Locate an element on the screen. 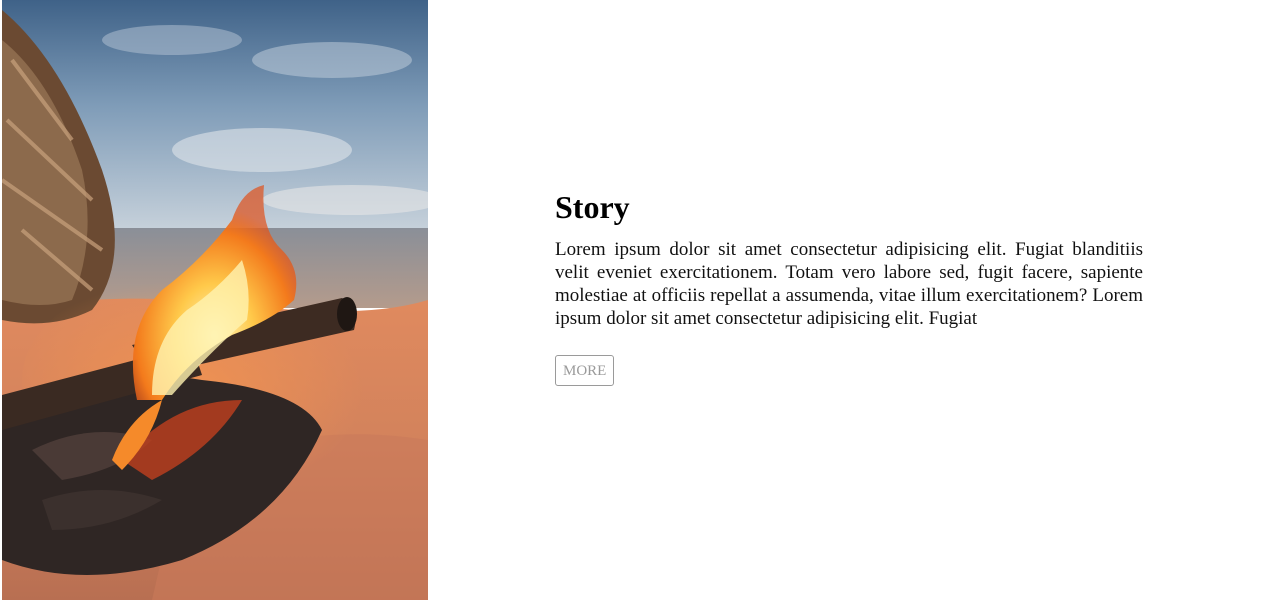 The width and height of the screenshot is (1272, 600). story-title: Story is located at coordinates (592, 207).